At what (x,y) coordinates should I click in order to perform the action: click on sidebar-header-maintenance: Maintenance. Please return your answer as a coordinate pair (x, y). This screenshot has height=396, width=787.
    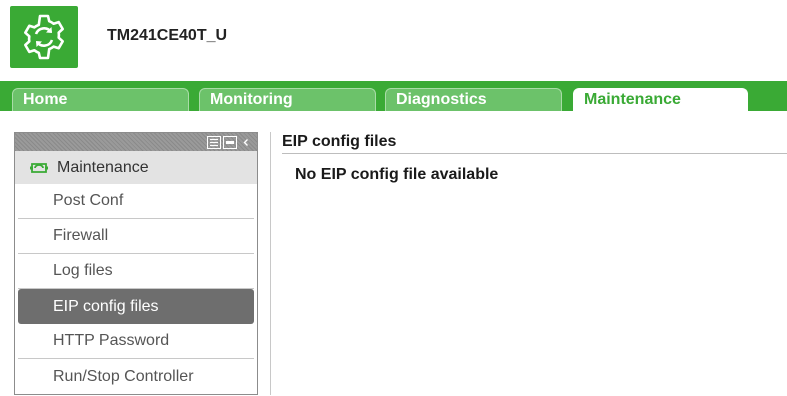
    Looking at the image, I should click on (136, 167).